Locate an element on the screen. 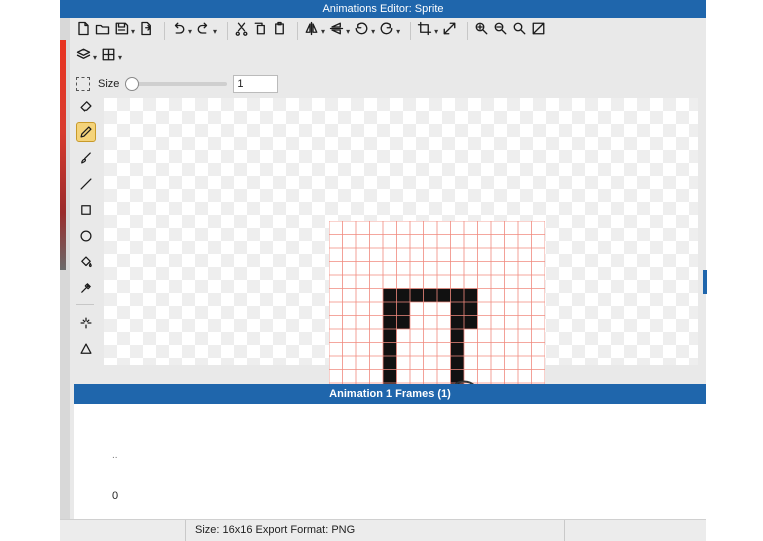  eyedropper-tool-icon is located at coordinates (86, 288).